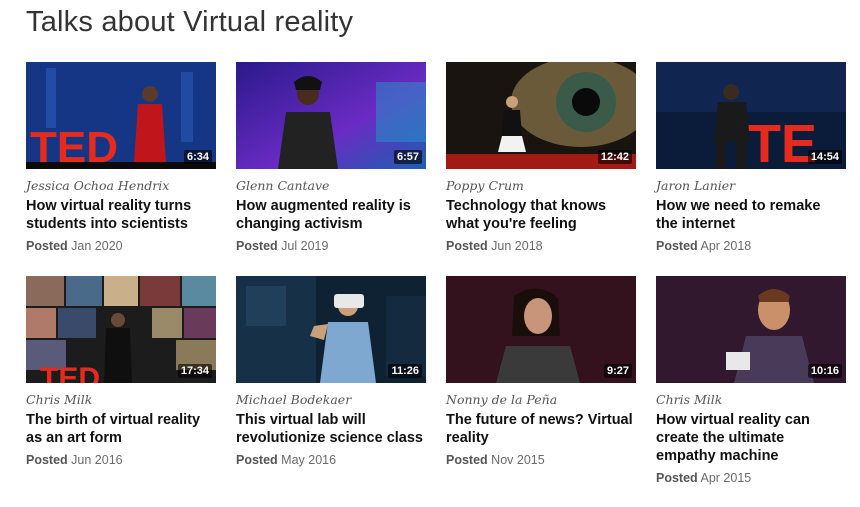 The width and height of the screenshot is (860, 507). What do you see at coordinates (407, 157) in the screenshot?
I see `duration-badge: 6:57` at bounding box center [407, 157].